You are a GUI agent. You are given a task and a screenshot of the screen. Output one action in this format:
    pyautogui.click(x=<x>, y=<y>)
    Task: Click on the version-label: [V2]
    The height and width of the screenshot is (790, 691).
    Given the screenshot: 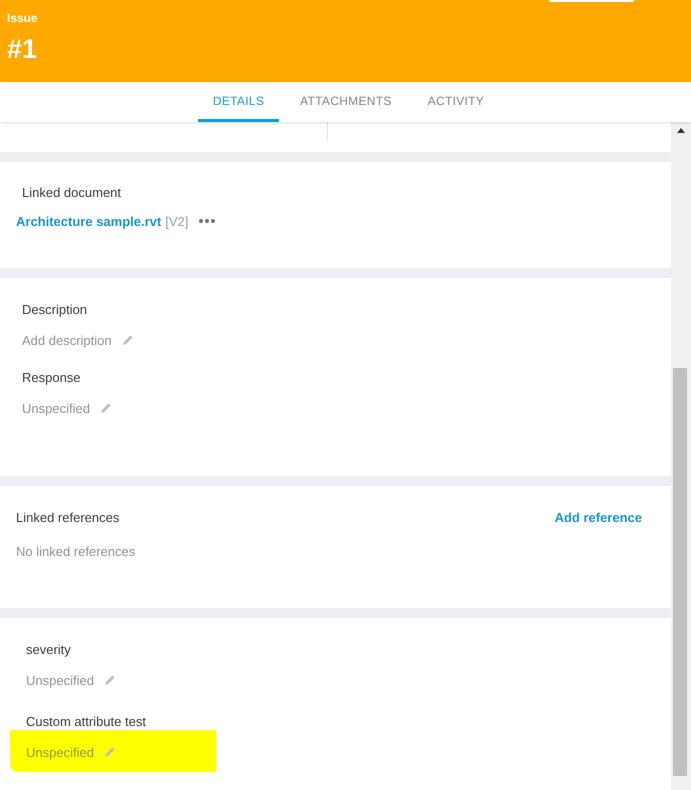 What is the action you would take?
    pyautogui.click(x=176, y=221)
    